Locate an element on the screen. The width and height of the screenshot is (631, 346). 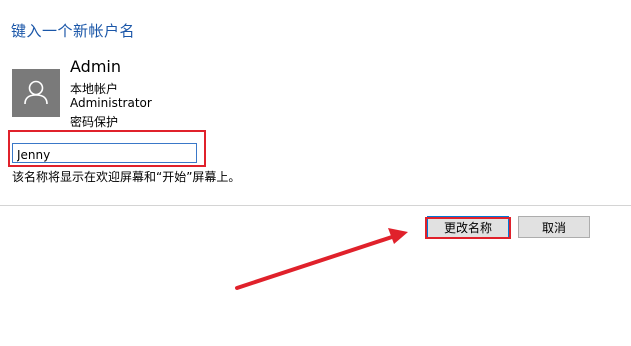
account-group: Administrator is located at coordinates (111, 103).